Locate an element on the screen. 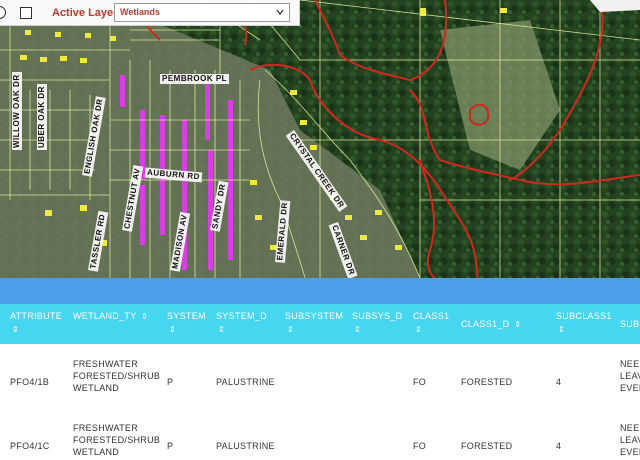  chevron-down-icon is located at coordinates (280, 12).